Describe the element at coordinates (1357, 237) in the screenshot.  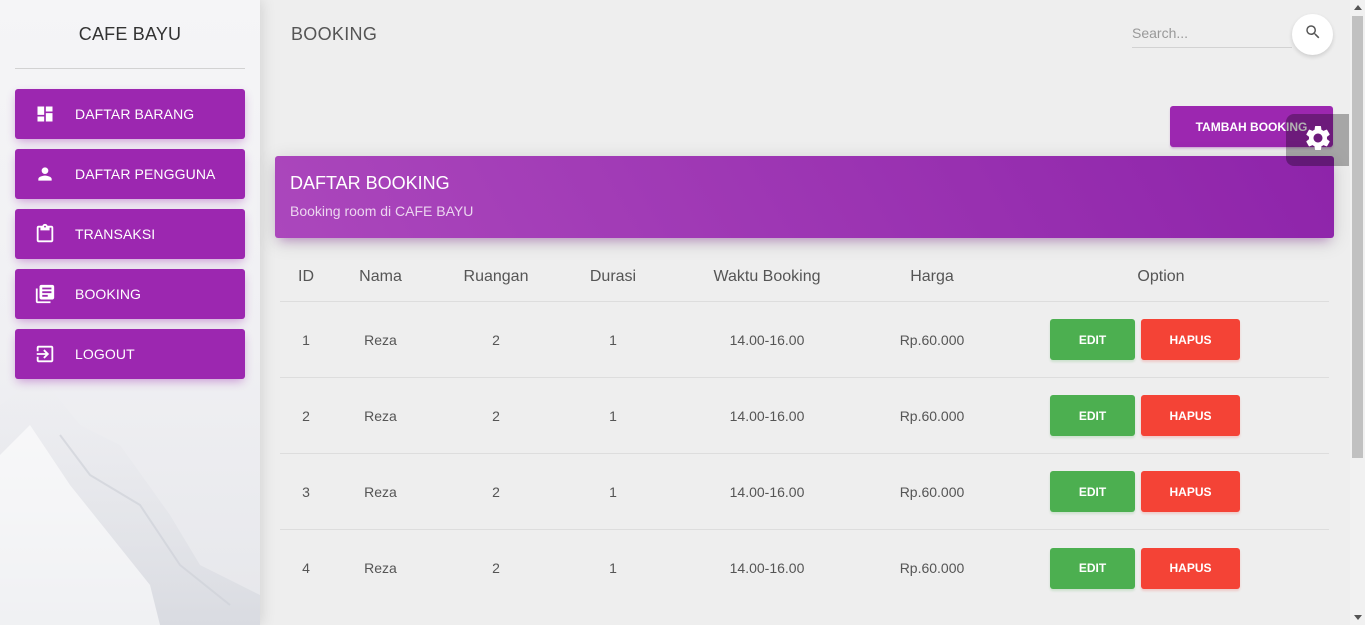
I see `scrollbar-thumb` at that location.